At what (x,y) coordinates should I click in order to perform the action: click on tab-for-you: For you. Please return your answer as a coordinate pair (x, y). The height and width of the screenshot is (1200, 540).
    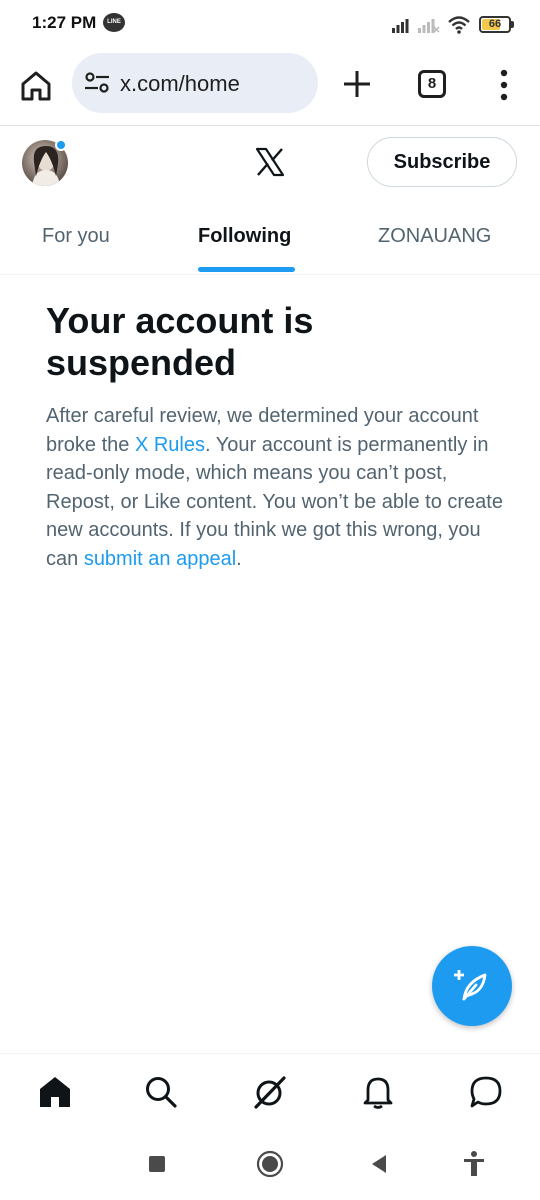
    Looking at the image, I should click on (76, 236).